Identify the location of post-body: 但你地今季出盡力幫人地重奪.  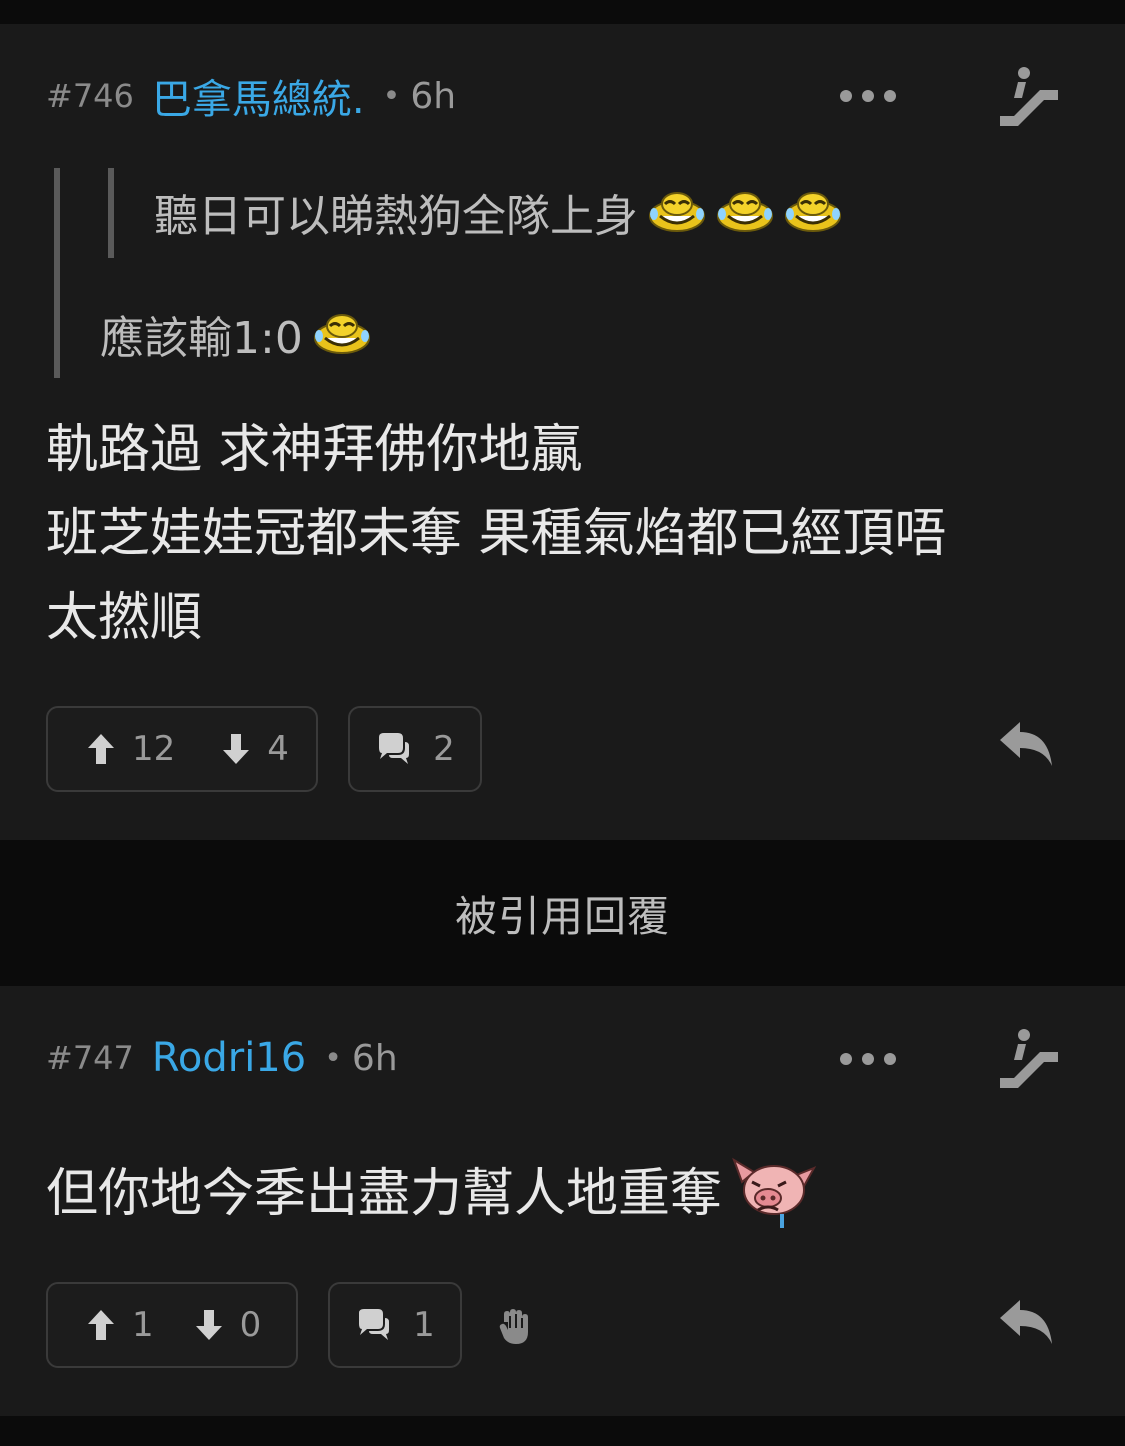
(433, 1194).